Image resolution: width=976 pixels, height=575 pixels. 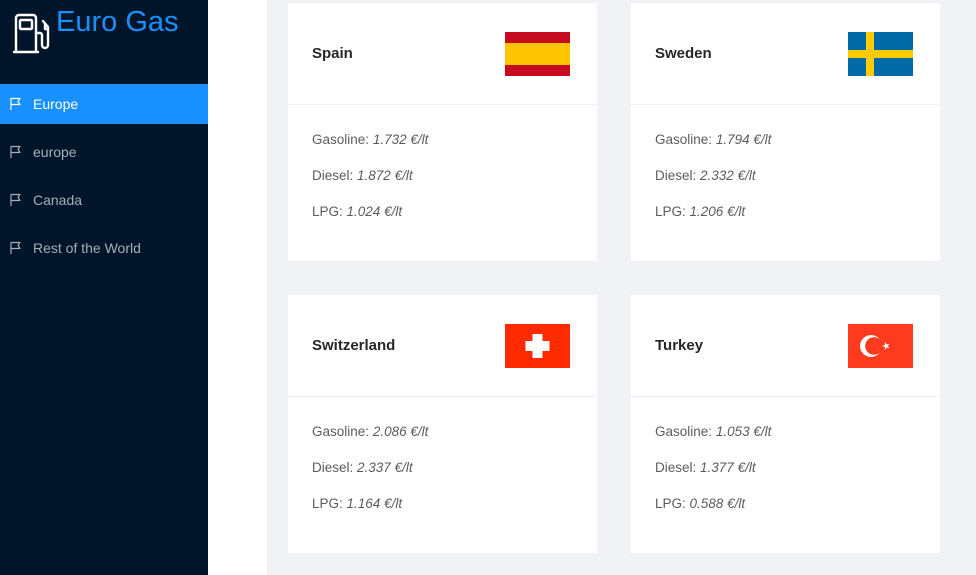 I want to click on country-name: Switzerland, so click(x=354, y=345).